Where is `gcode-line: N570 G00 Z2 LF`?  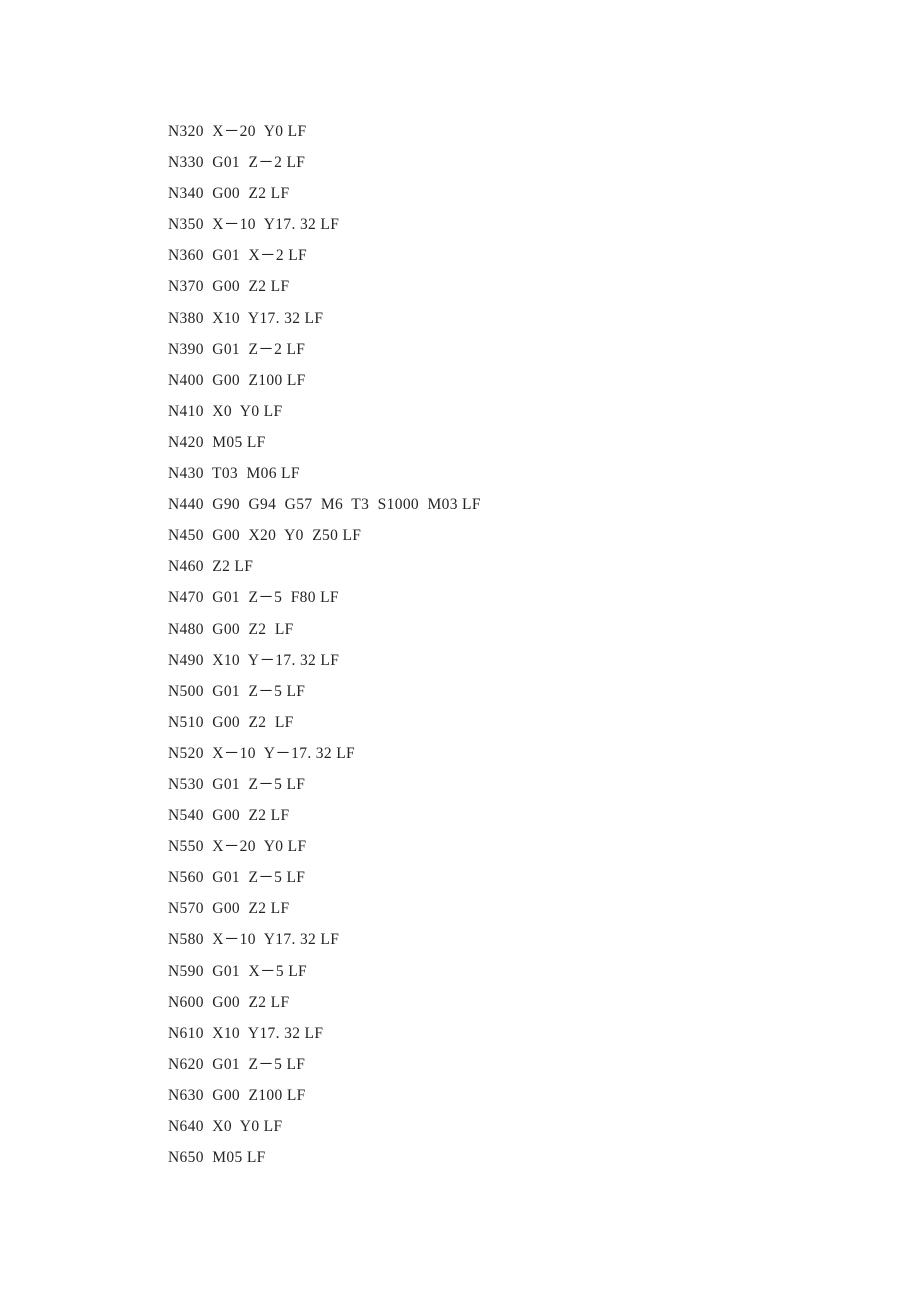
gcode-line: N570 G00 Z2 LF is located at coordinates (229, 909).